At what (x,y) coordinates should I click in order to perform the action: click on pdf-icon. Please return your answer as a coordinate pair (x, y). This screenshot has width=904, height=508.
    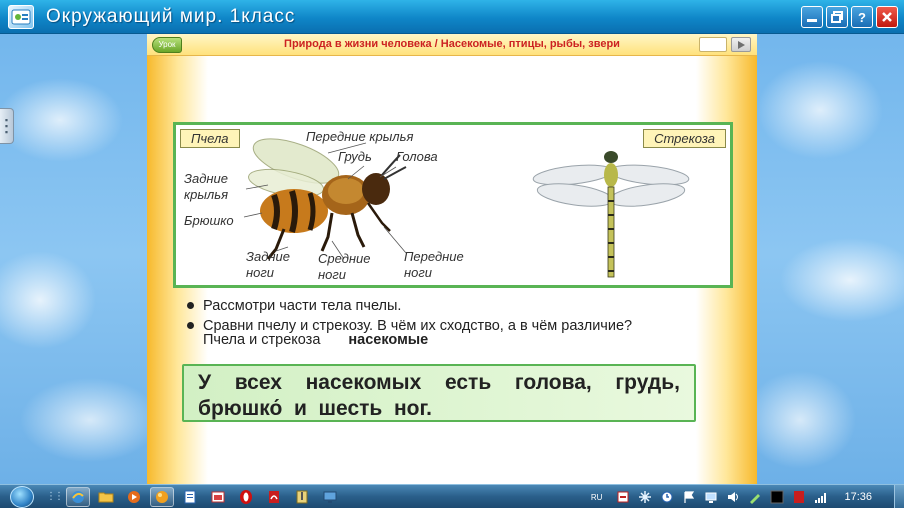
    Looking at the image, I should click on (274, 496).